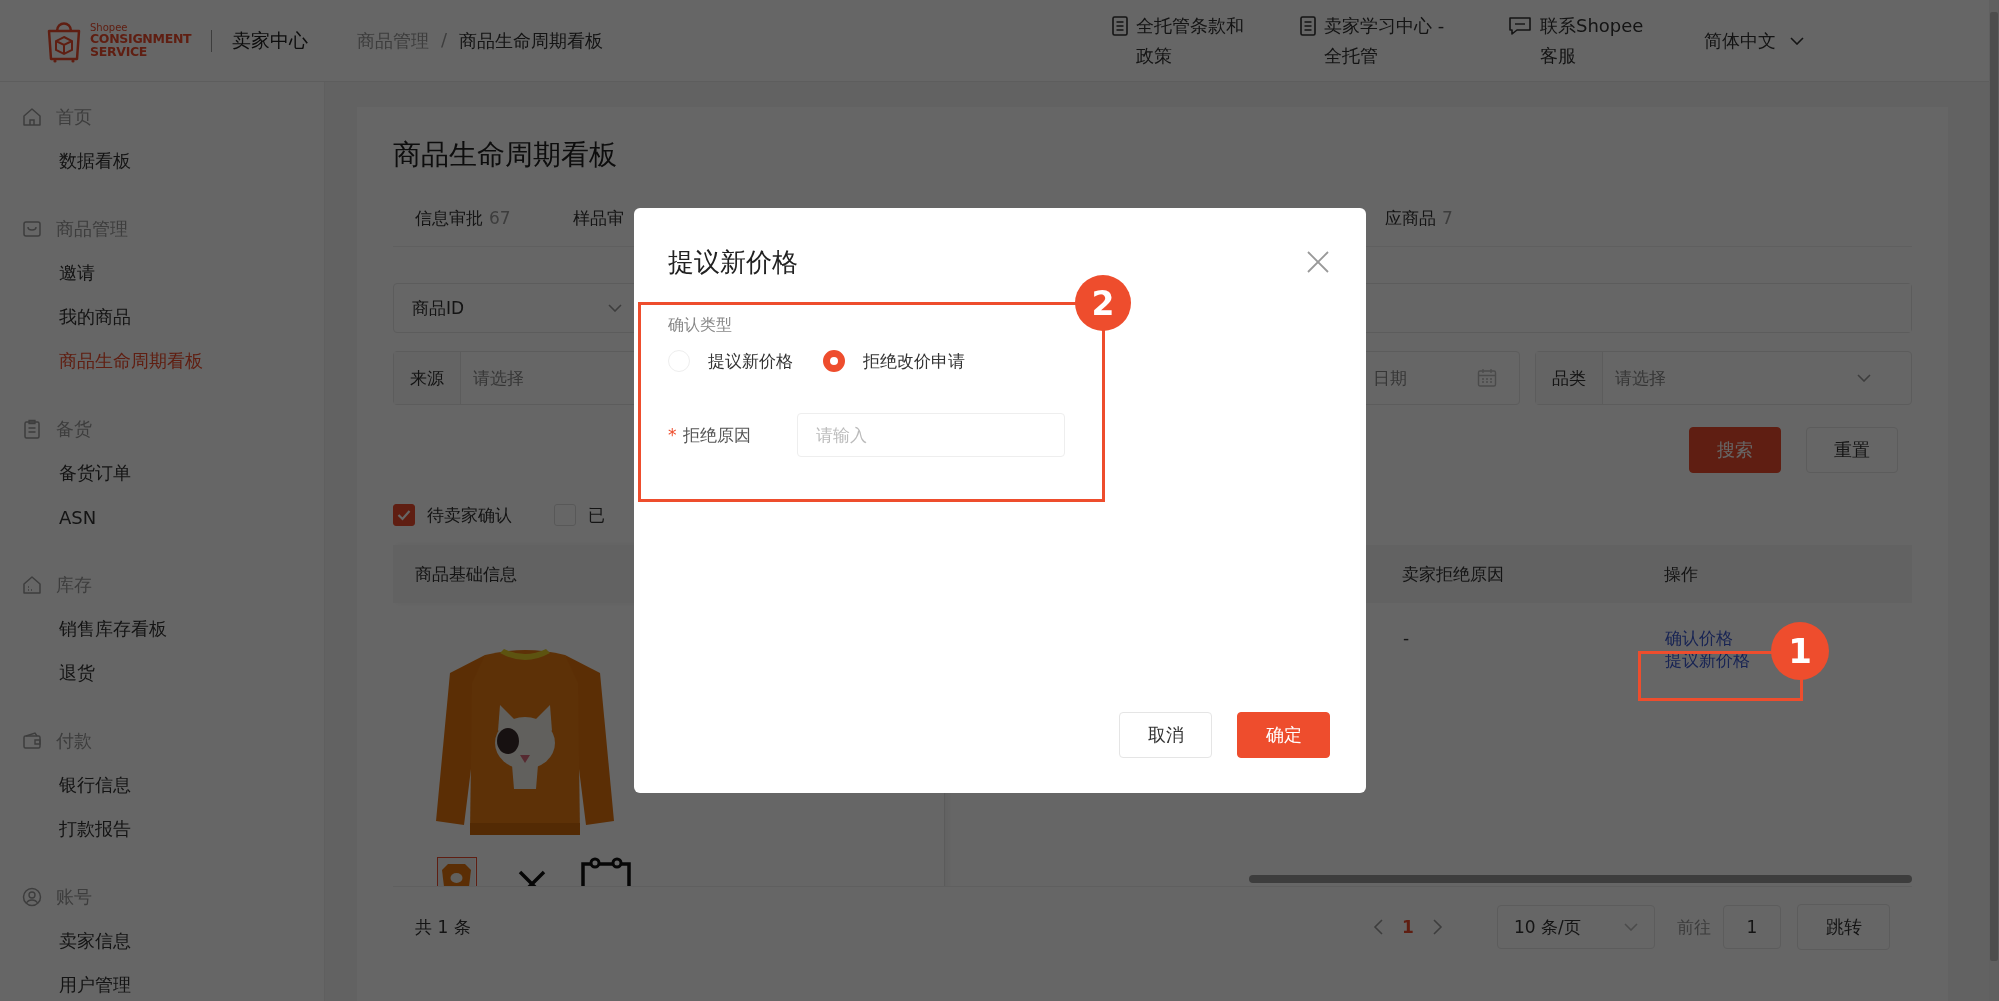  What do you see at coordinates (162, 629) in the screenshot?
I see `nav-item: 销售库存看板` at bounding box center [162, 629].